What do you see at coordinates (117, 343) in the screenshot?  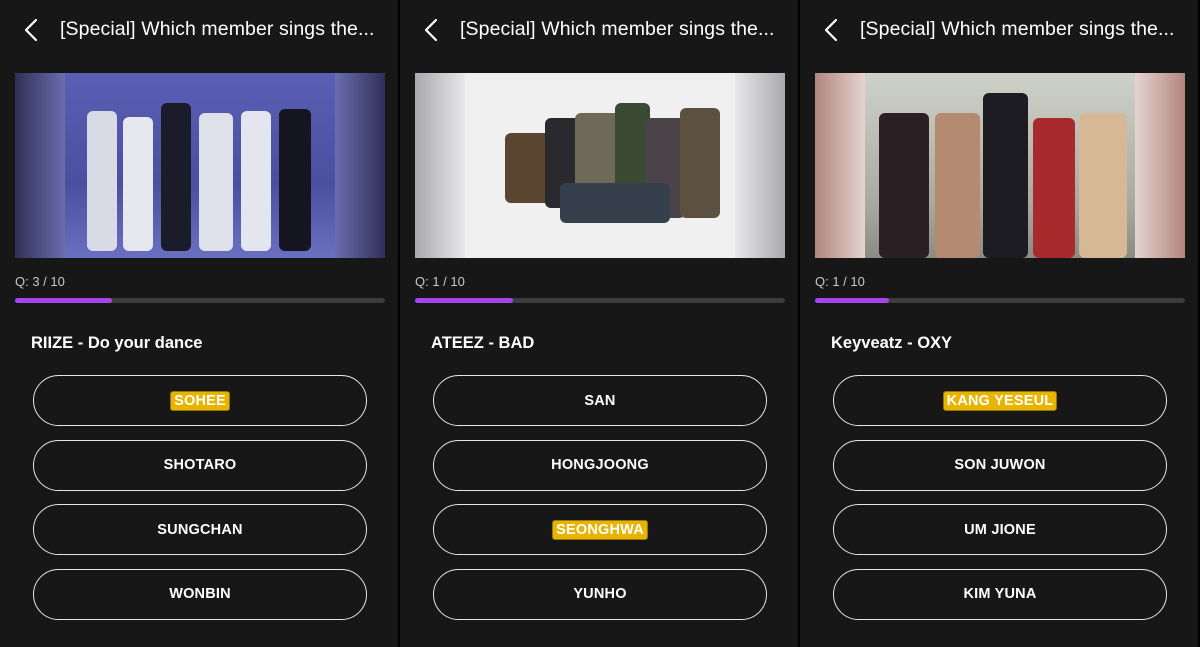 I see `song-title: RIIZE - Do your dance` at bounding box center [117, 343].